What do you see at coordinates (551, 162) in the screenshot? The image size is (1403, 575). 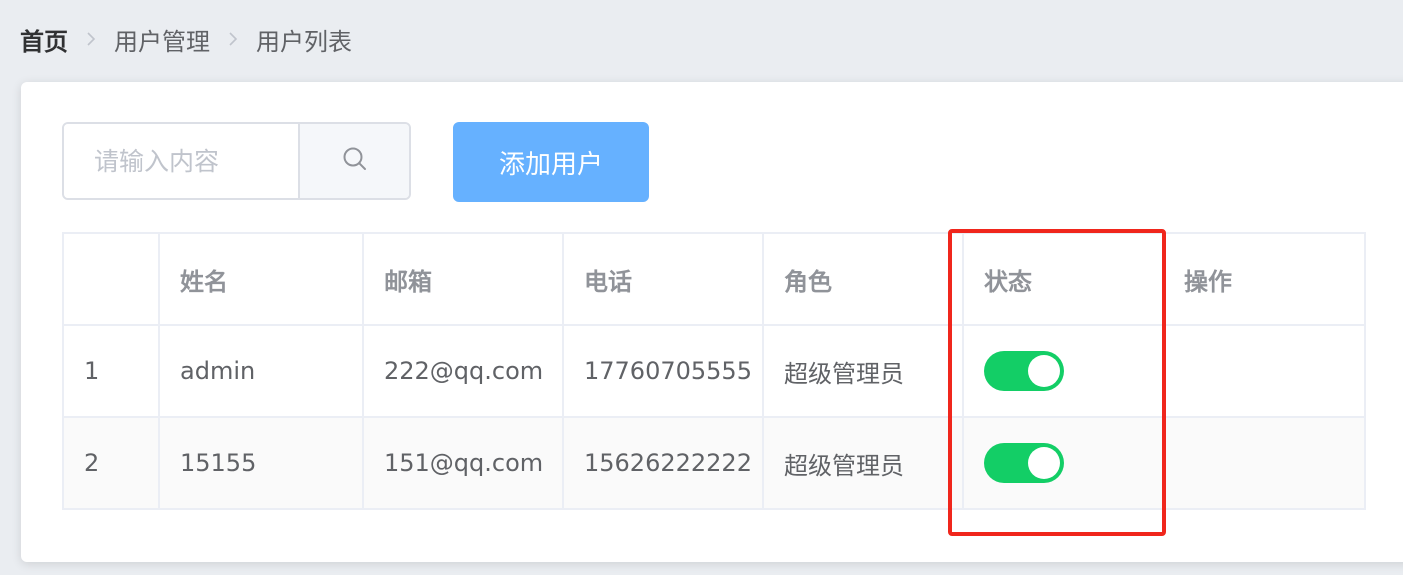 I see `add-user-button: 添加用户` at bounding box center [551, 162].